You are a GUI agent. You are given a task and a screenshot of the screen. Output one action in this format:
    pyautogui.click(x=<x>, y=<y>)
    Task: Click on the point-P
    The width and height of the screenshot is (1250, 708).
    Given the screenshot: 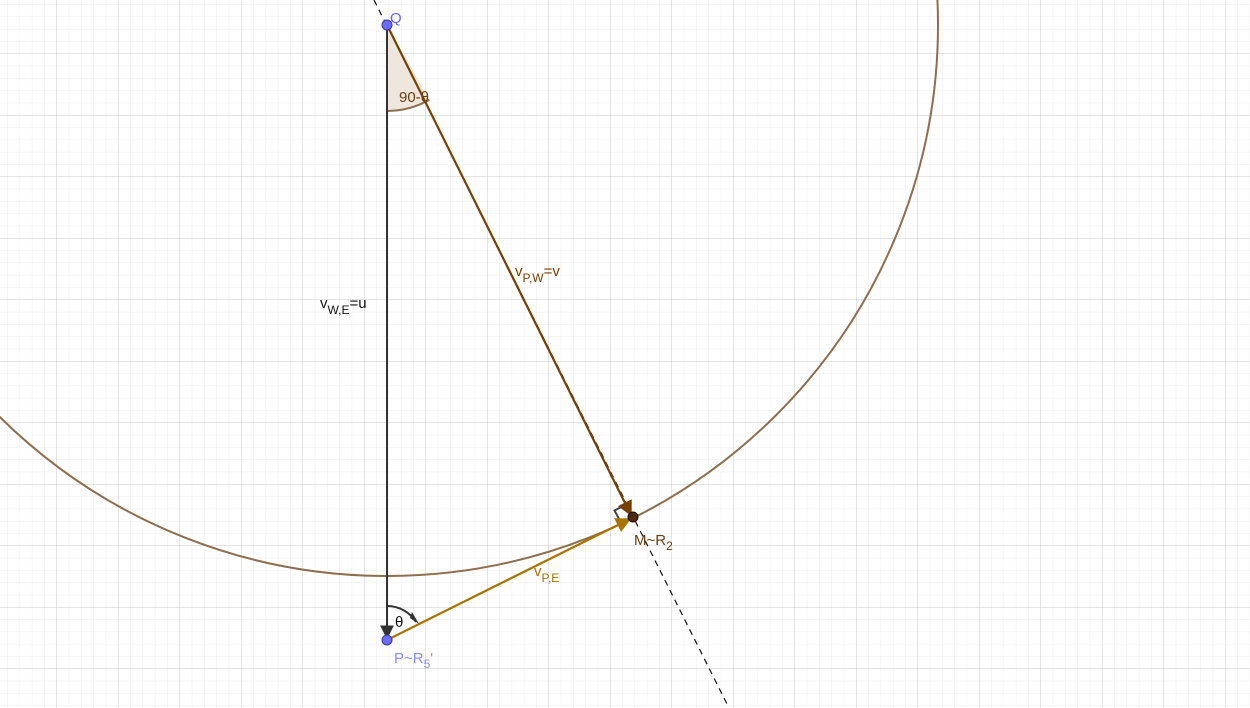 What is the action you would take?
    pyautogui.click(x=387, y=640)
    